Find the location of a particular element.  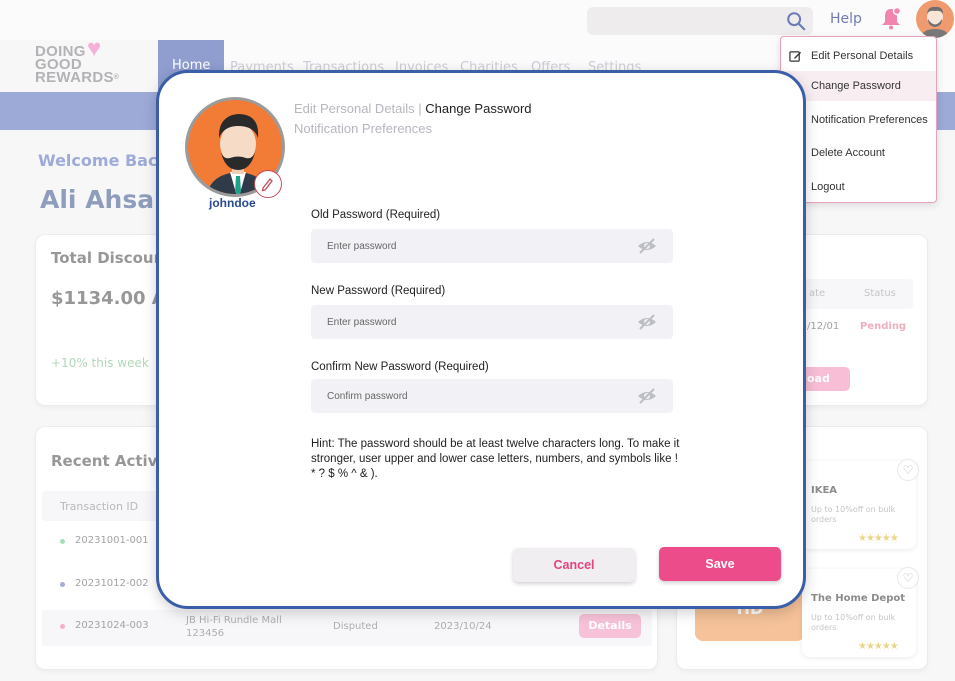

new-password-field is located at coordinates (492, 322).